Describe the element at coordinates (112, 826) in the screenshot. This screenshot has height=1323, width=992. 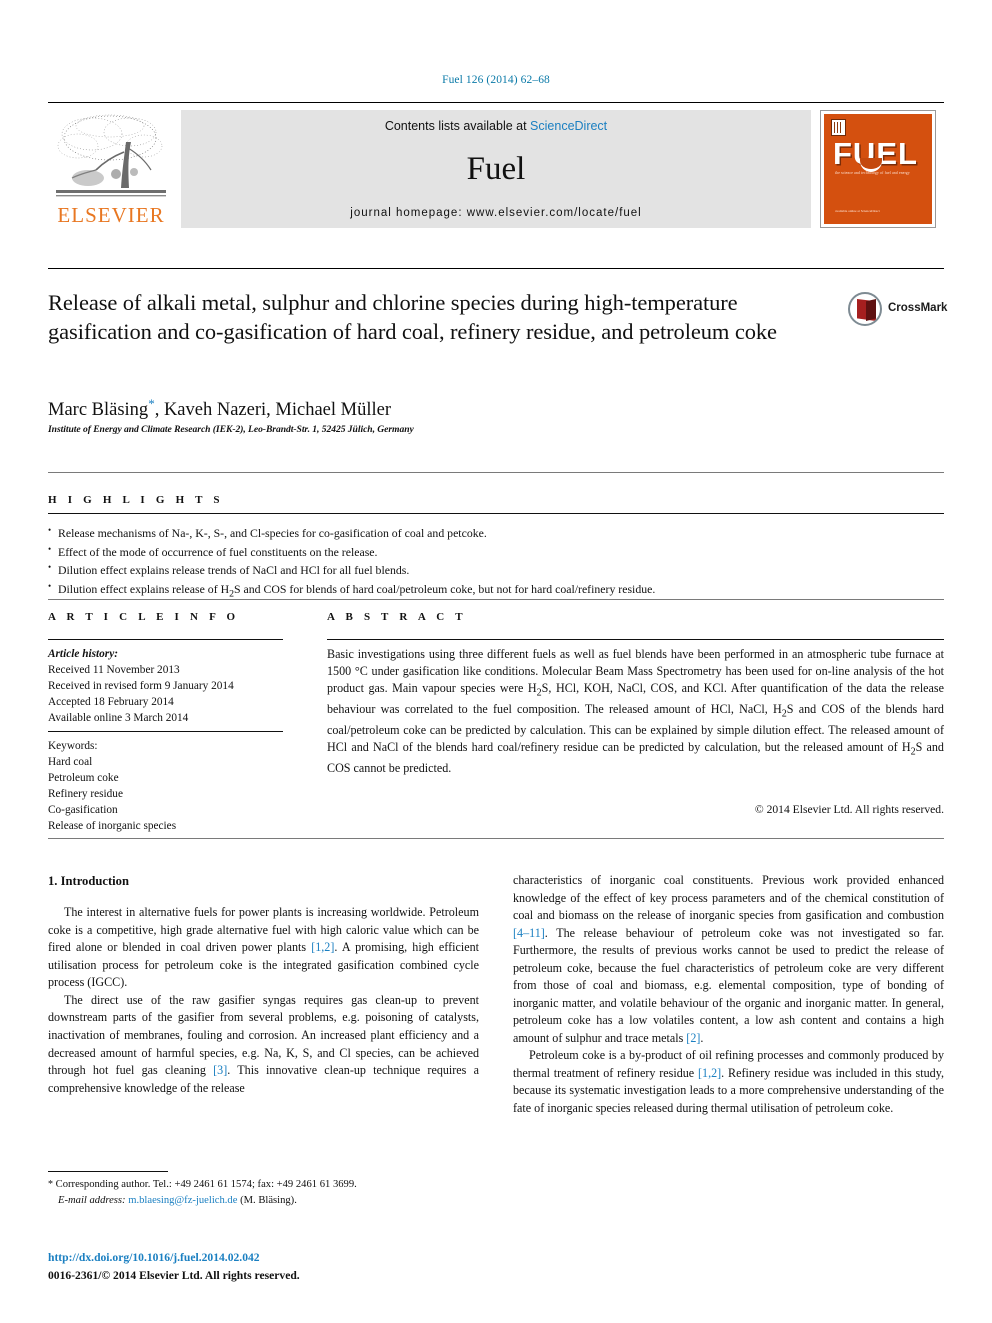
I see `keyword-item: Release of inorganic species` at that location.